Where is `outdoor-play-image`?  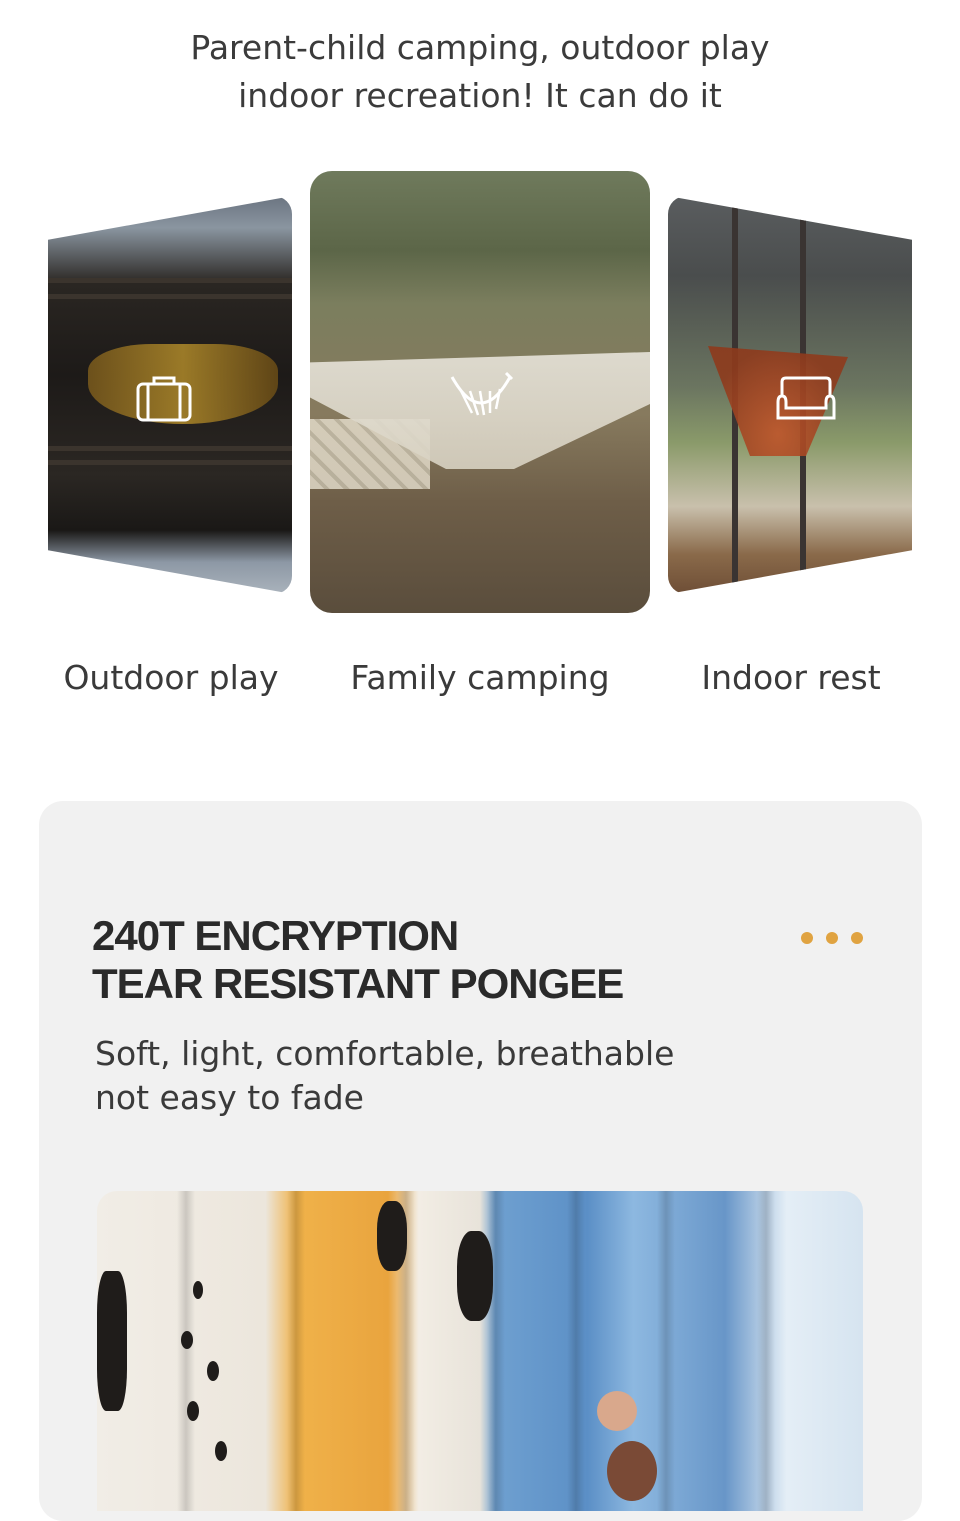 outdoor-play-image is located at coordinates (170, 395).